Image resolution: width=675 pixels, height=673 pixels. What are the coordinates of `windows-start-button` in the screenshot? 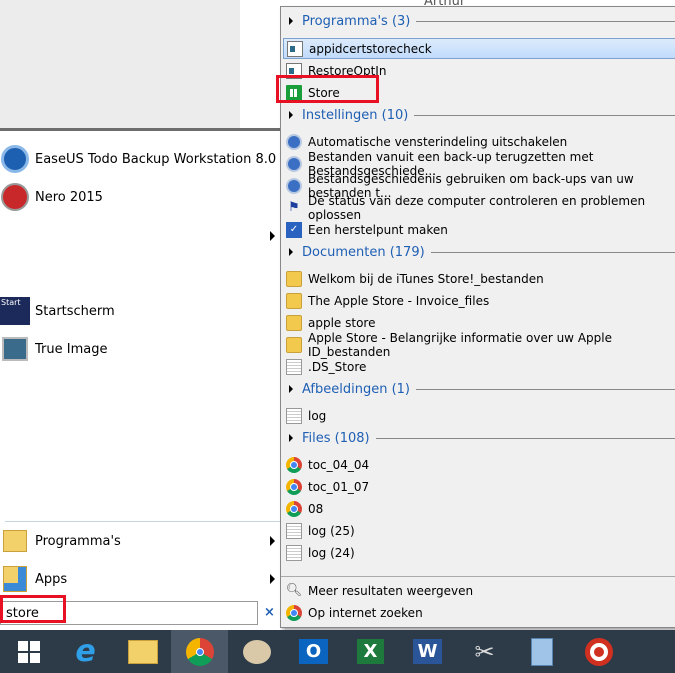 It's located at (28, 651).